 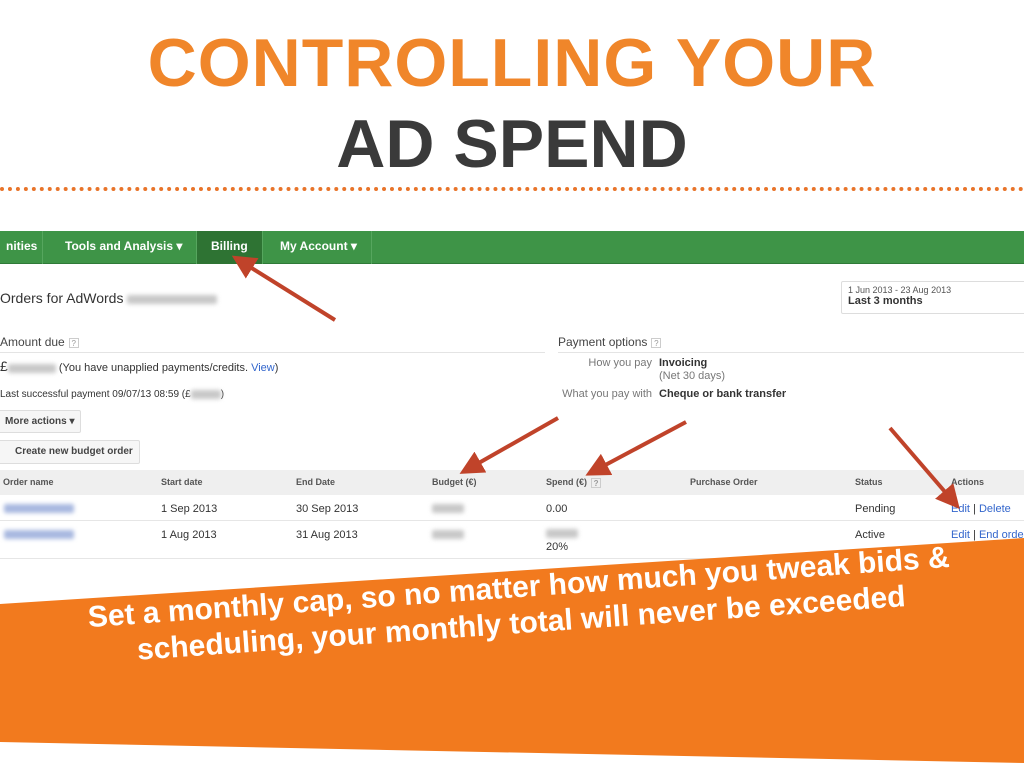 I want to click on arrow-billing, so click(x=284, y=288).